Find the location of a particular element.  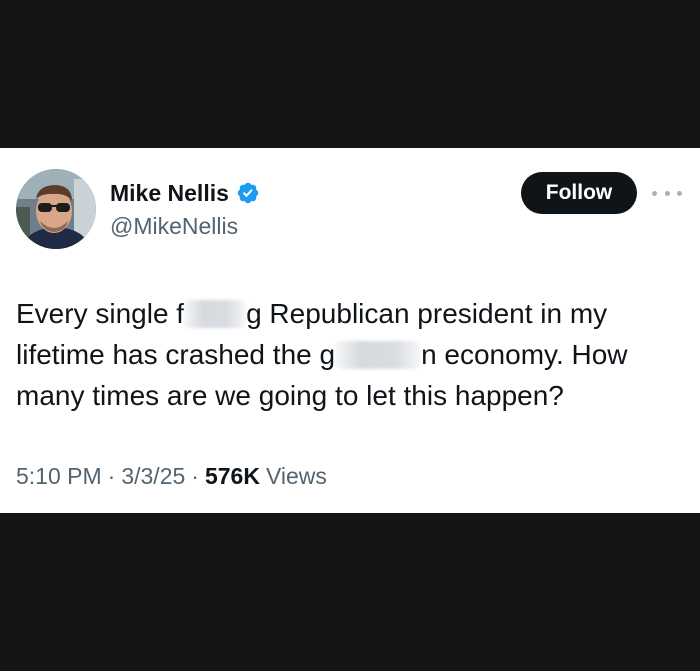

tweet-text-segment: n economy. How is located at coordinates (524, 354).